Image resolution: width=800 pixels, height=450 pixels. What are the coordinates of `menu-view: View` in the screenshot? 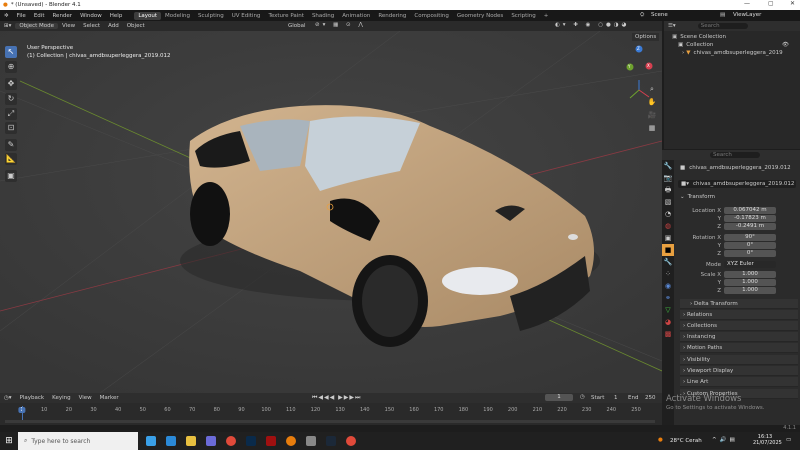 It's located at (68, 26).